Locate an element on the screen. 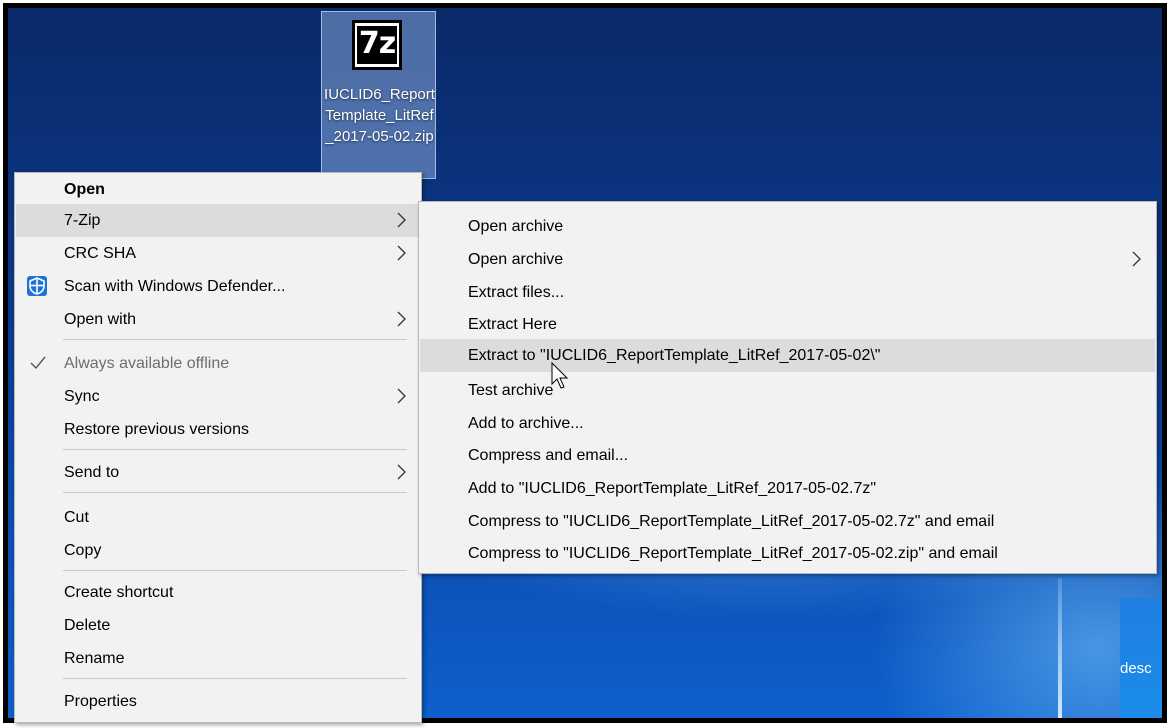 The image size is (1171, 728). mouse-pointer-icon is located at coordinates (560, 375).